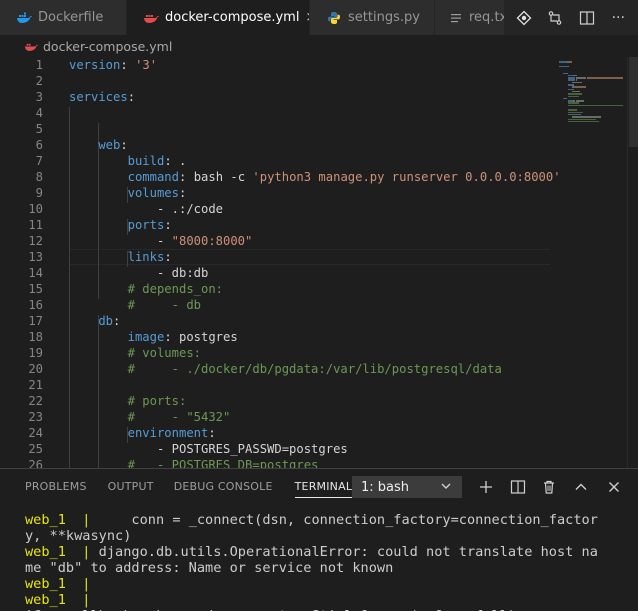 The image size is (638, 611). I want to click on code-line: 15 # depends_on:, so click(275, 289).